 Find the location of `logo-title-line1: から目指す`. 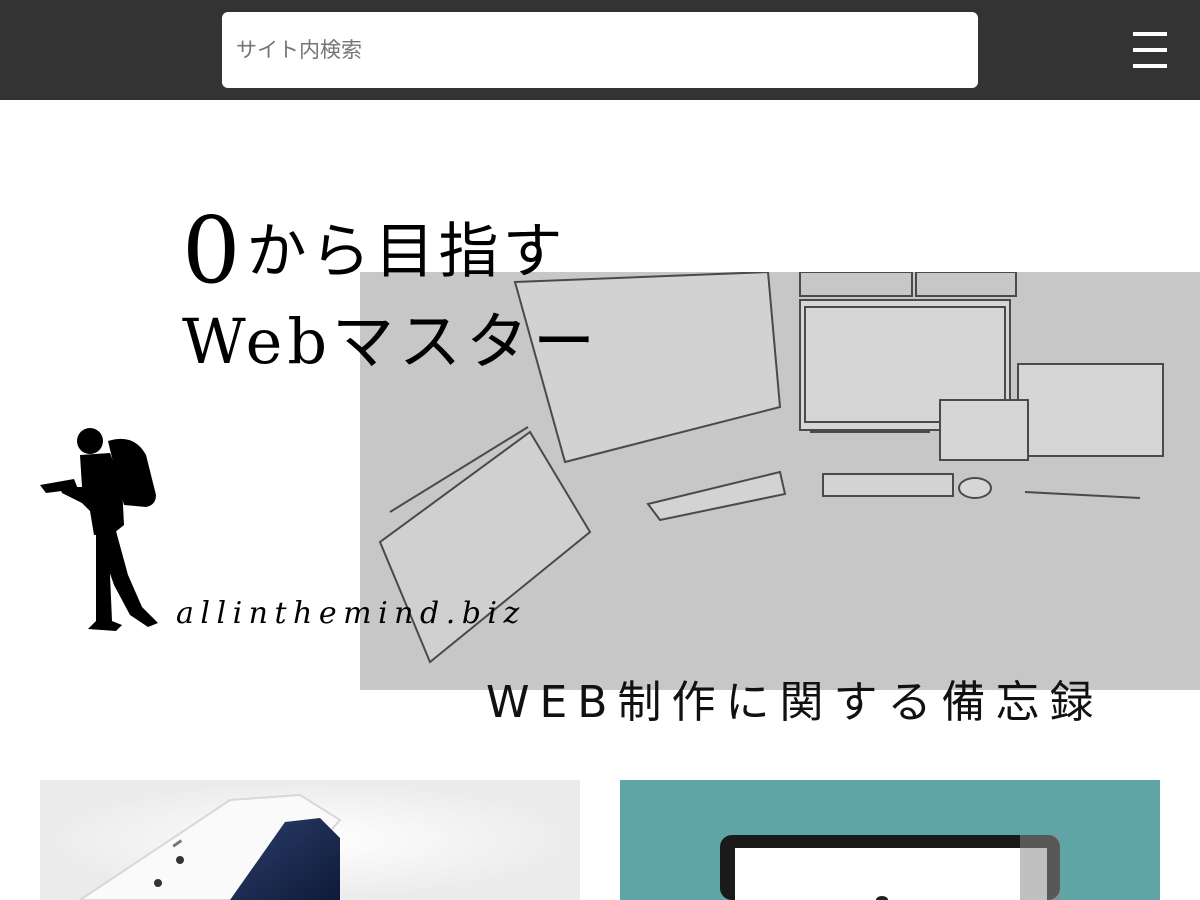

logo-title-line1: から目指す is located at coordinates (406, 252).